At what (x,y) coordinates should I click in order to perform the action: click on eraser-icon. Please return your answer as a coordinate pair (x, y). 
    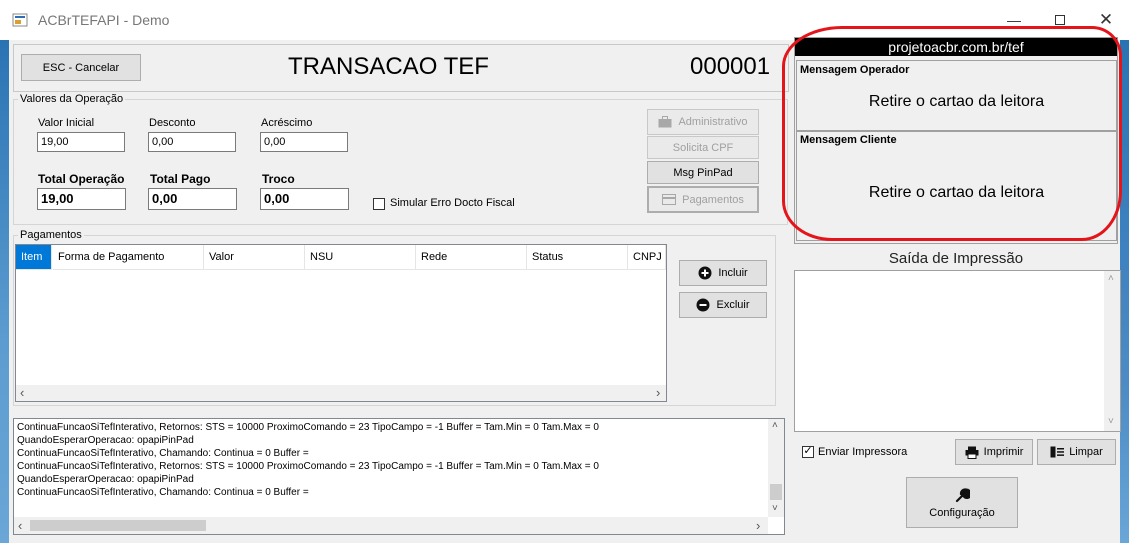
    Looking at the image, I should click on (1057, 452).